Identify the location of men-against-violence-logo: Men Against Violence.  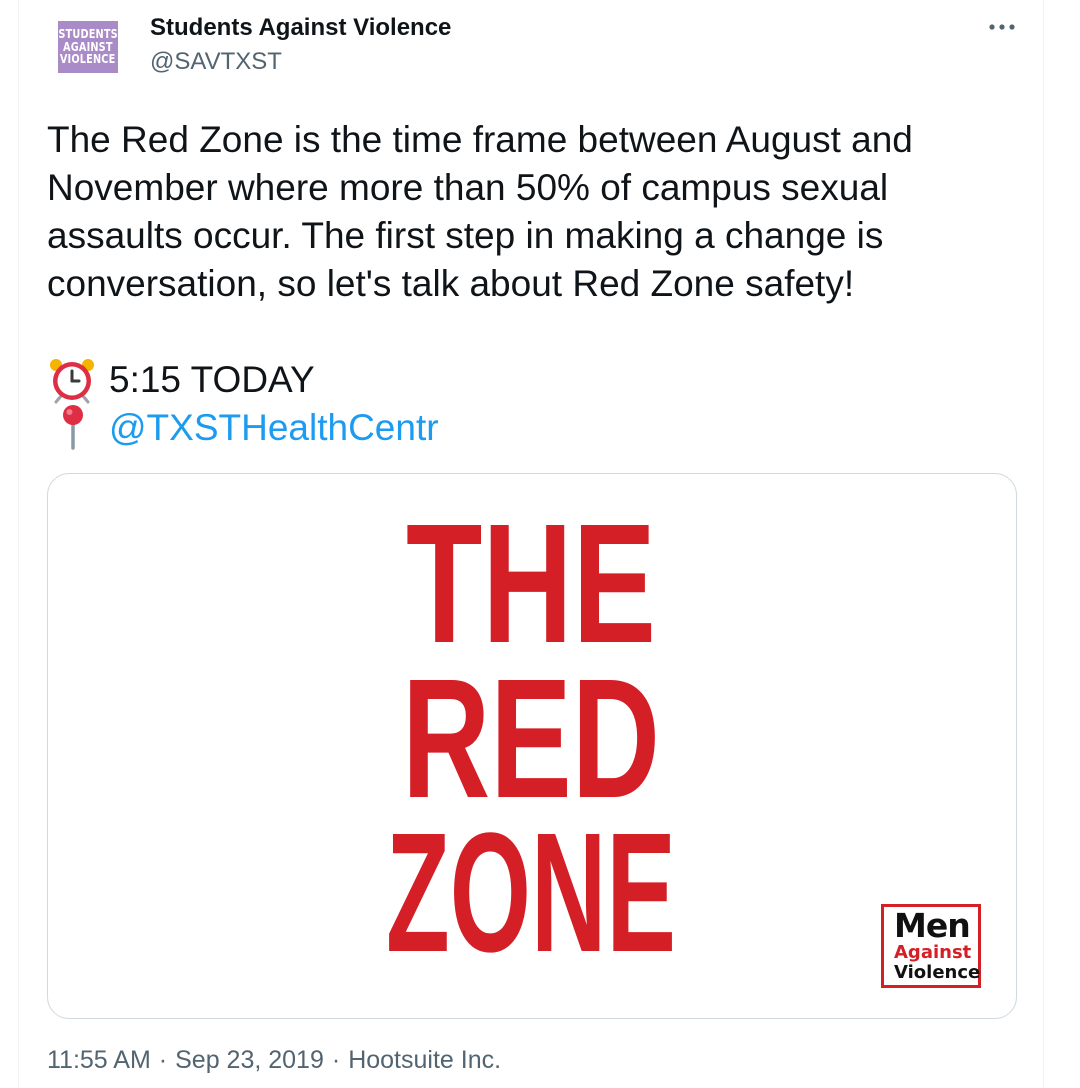
(931, 946).